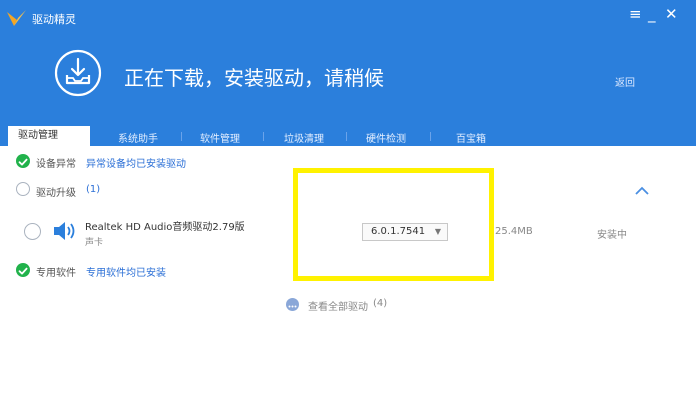 The image size is (696, 408). Describe the element at coordinates (49, 136) in the screenshot. I see `tab-driver-management: 驱动管理` at that location.